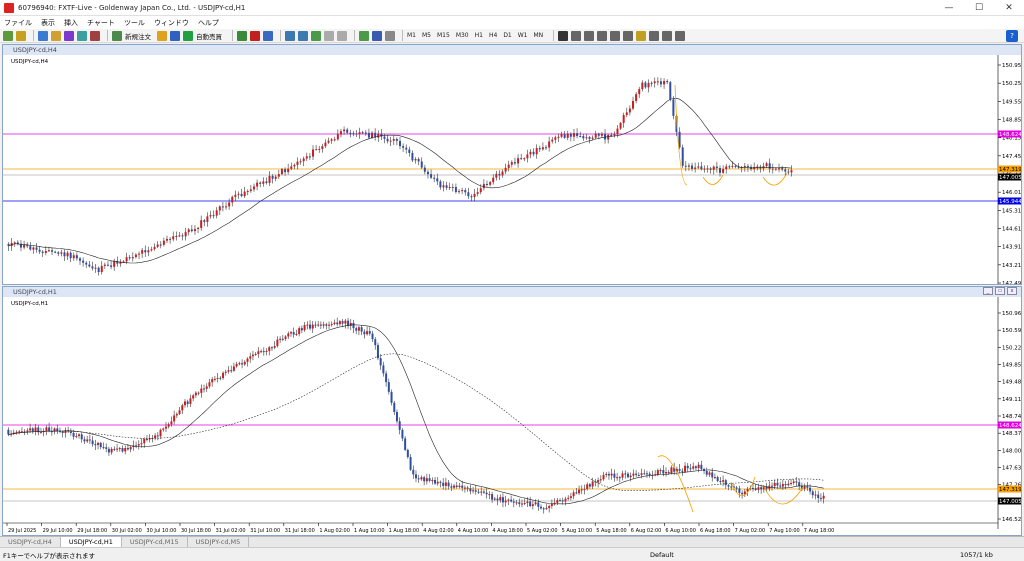 The image size is (1024, 561). Describe the element at coordinates (8, 35) in the screenshot. I see `new-chart-icon` at that location.